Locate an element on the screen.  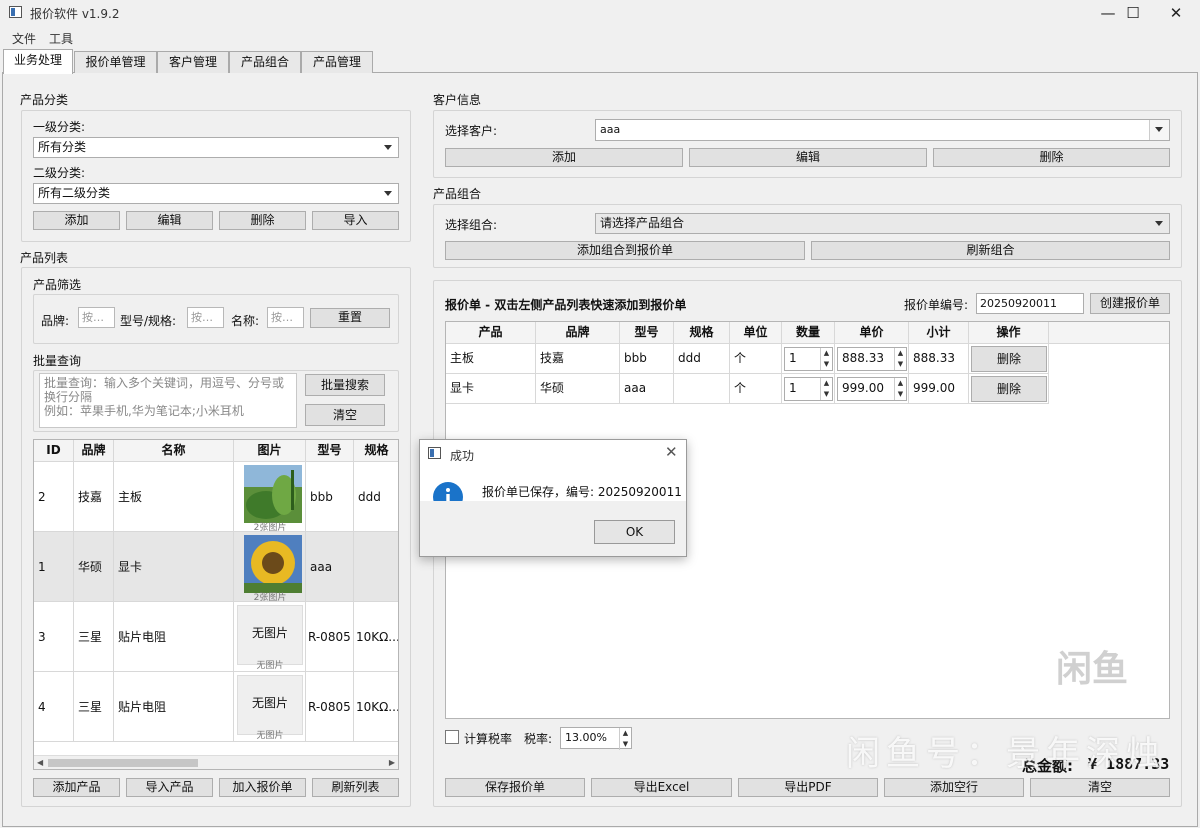
export-excel-button: 导出Excel is located at coordinates (661, 787).